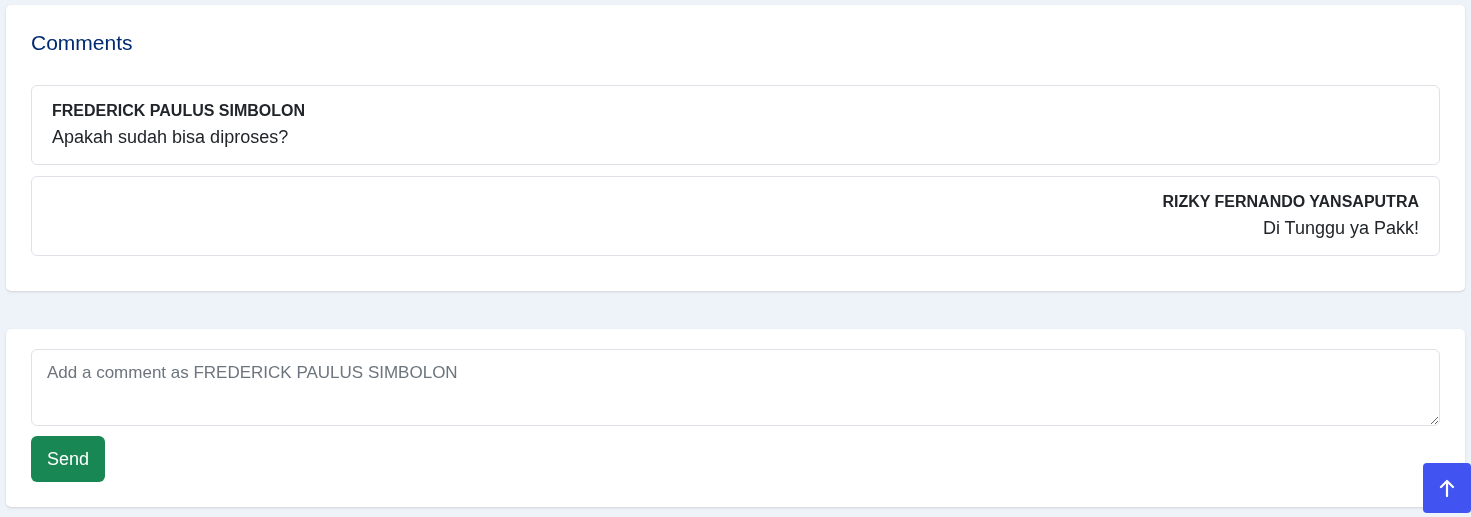 The width and height of the screenshot is (1471, 517). What do you see at coordinates (1290, 202) in the screenshot?
I see `comment-author: RIZKY FERNANDO YANSAPUTRA` at bounding box center [1290, 202].